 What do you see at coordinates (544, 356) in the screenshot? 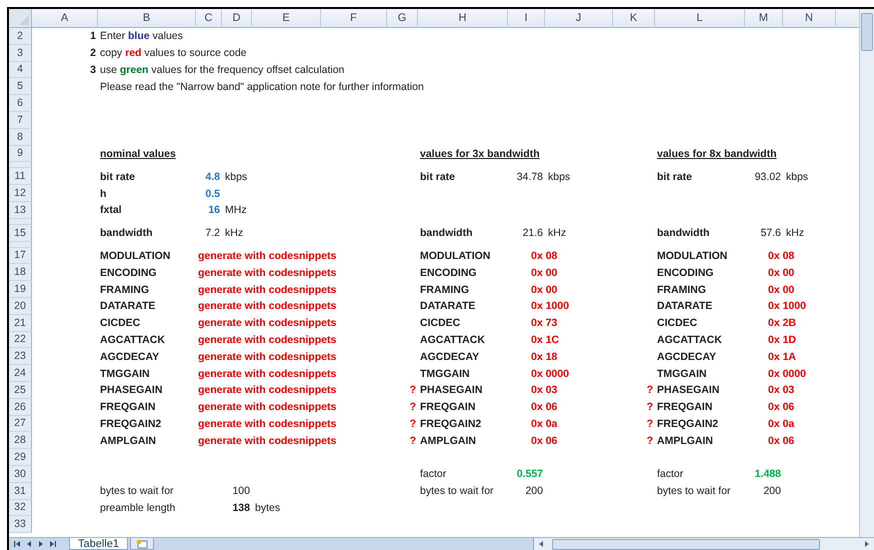
I see `register-value: 0x 18` at bounding box center [544, 356].